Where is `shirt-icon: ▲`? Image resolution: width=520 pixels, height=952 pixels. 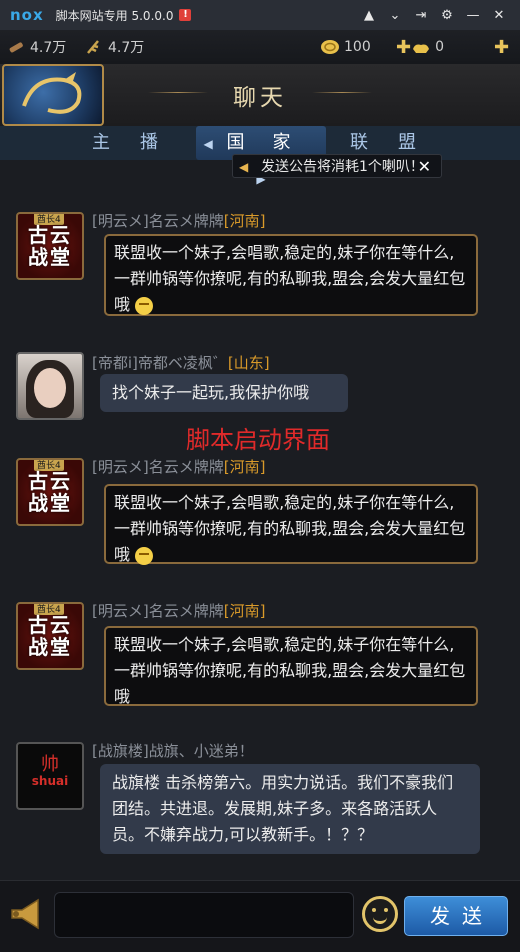 shirt-icon: ▲ is located at coordinates (369, 15).